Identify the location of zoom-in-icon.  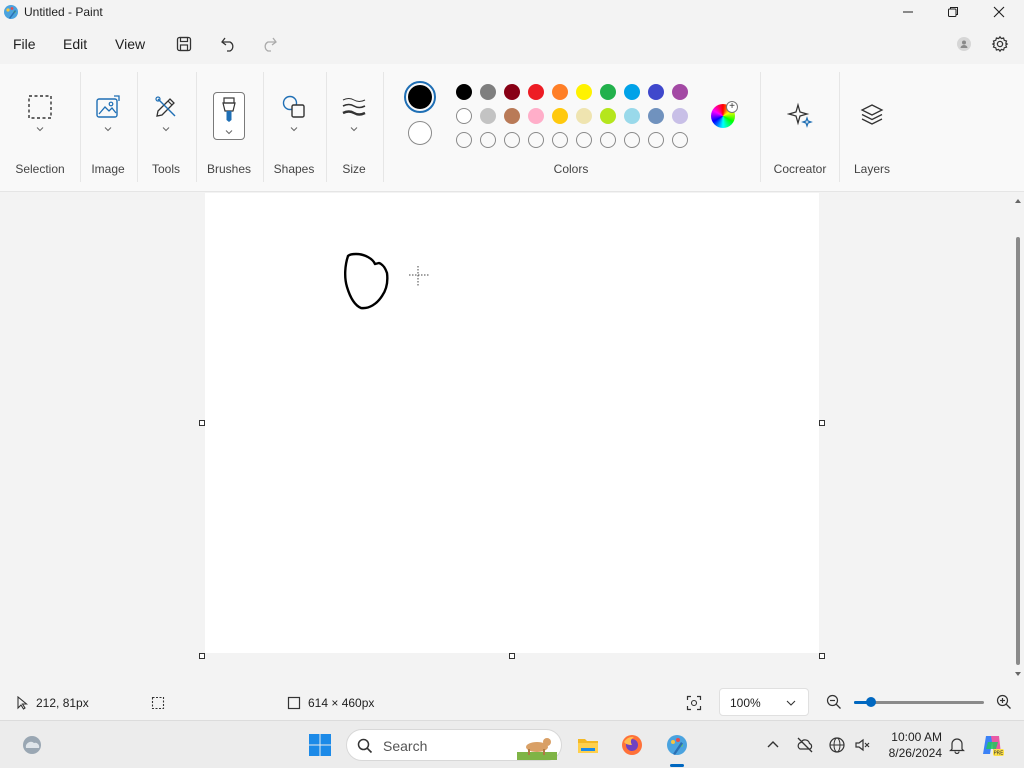
(1004, 702).